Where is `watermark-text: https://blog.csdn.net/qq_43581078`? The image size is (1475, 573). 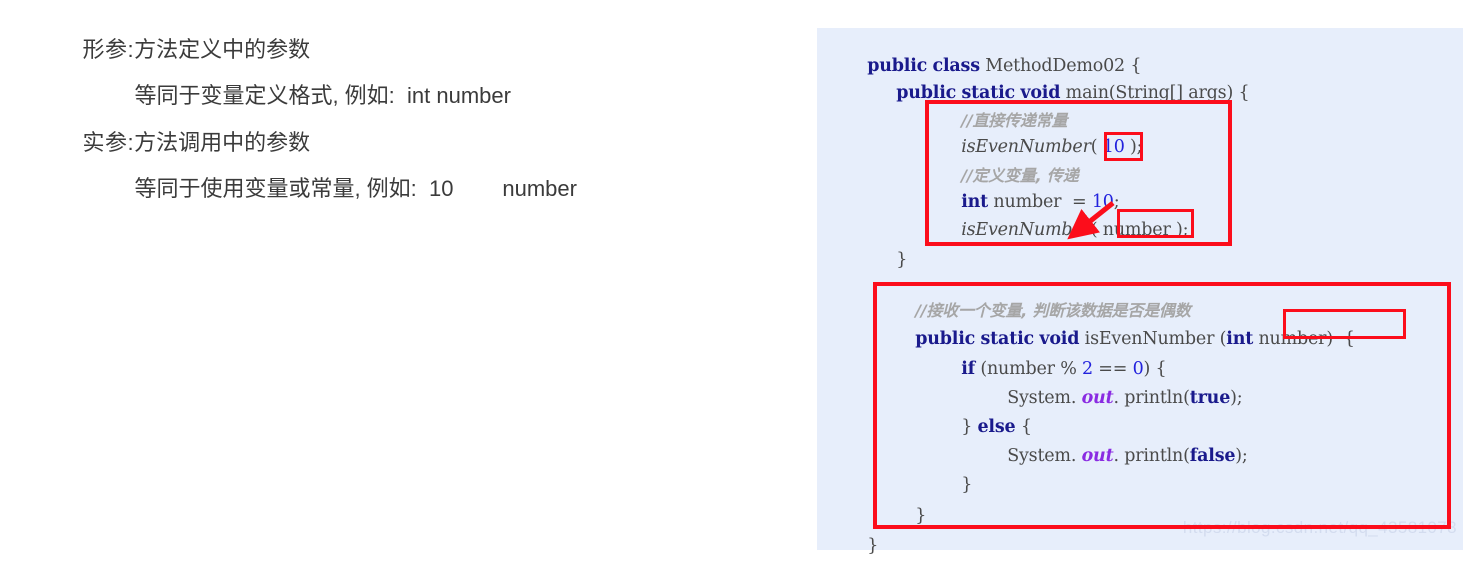 watermark-text: https://blog.csdn.net/qq_43581078 is located at coordinates (1319, 527).